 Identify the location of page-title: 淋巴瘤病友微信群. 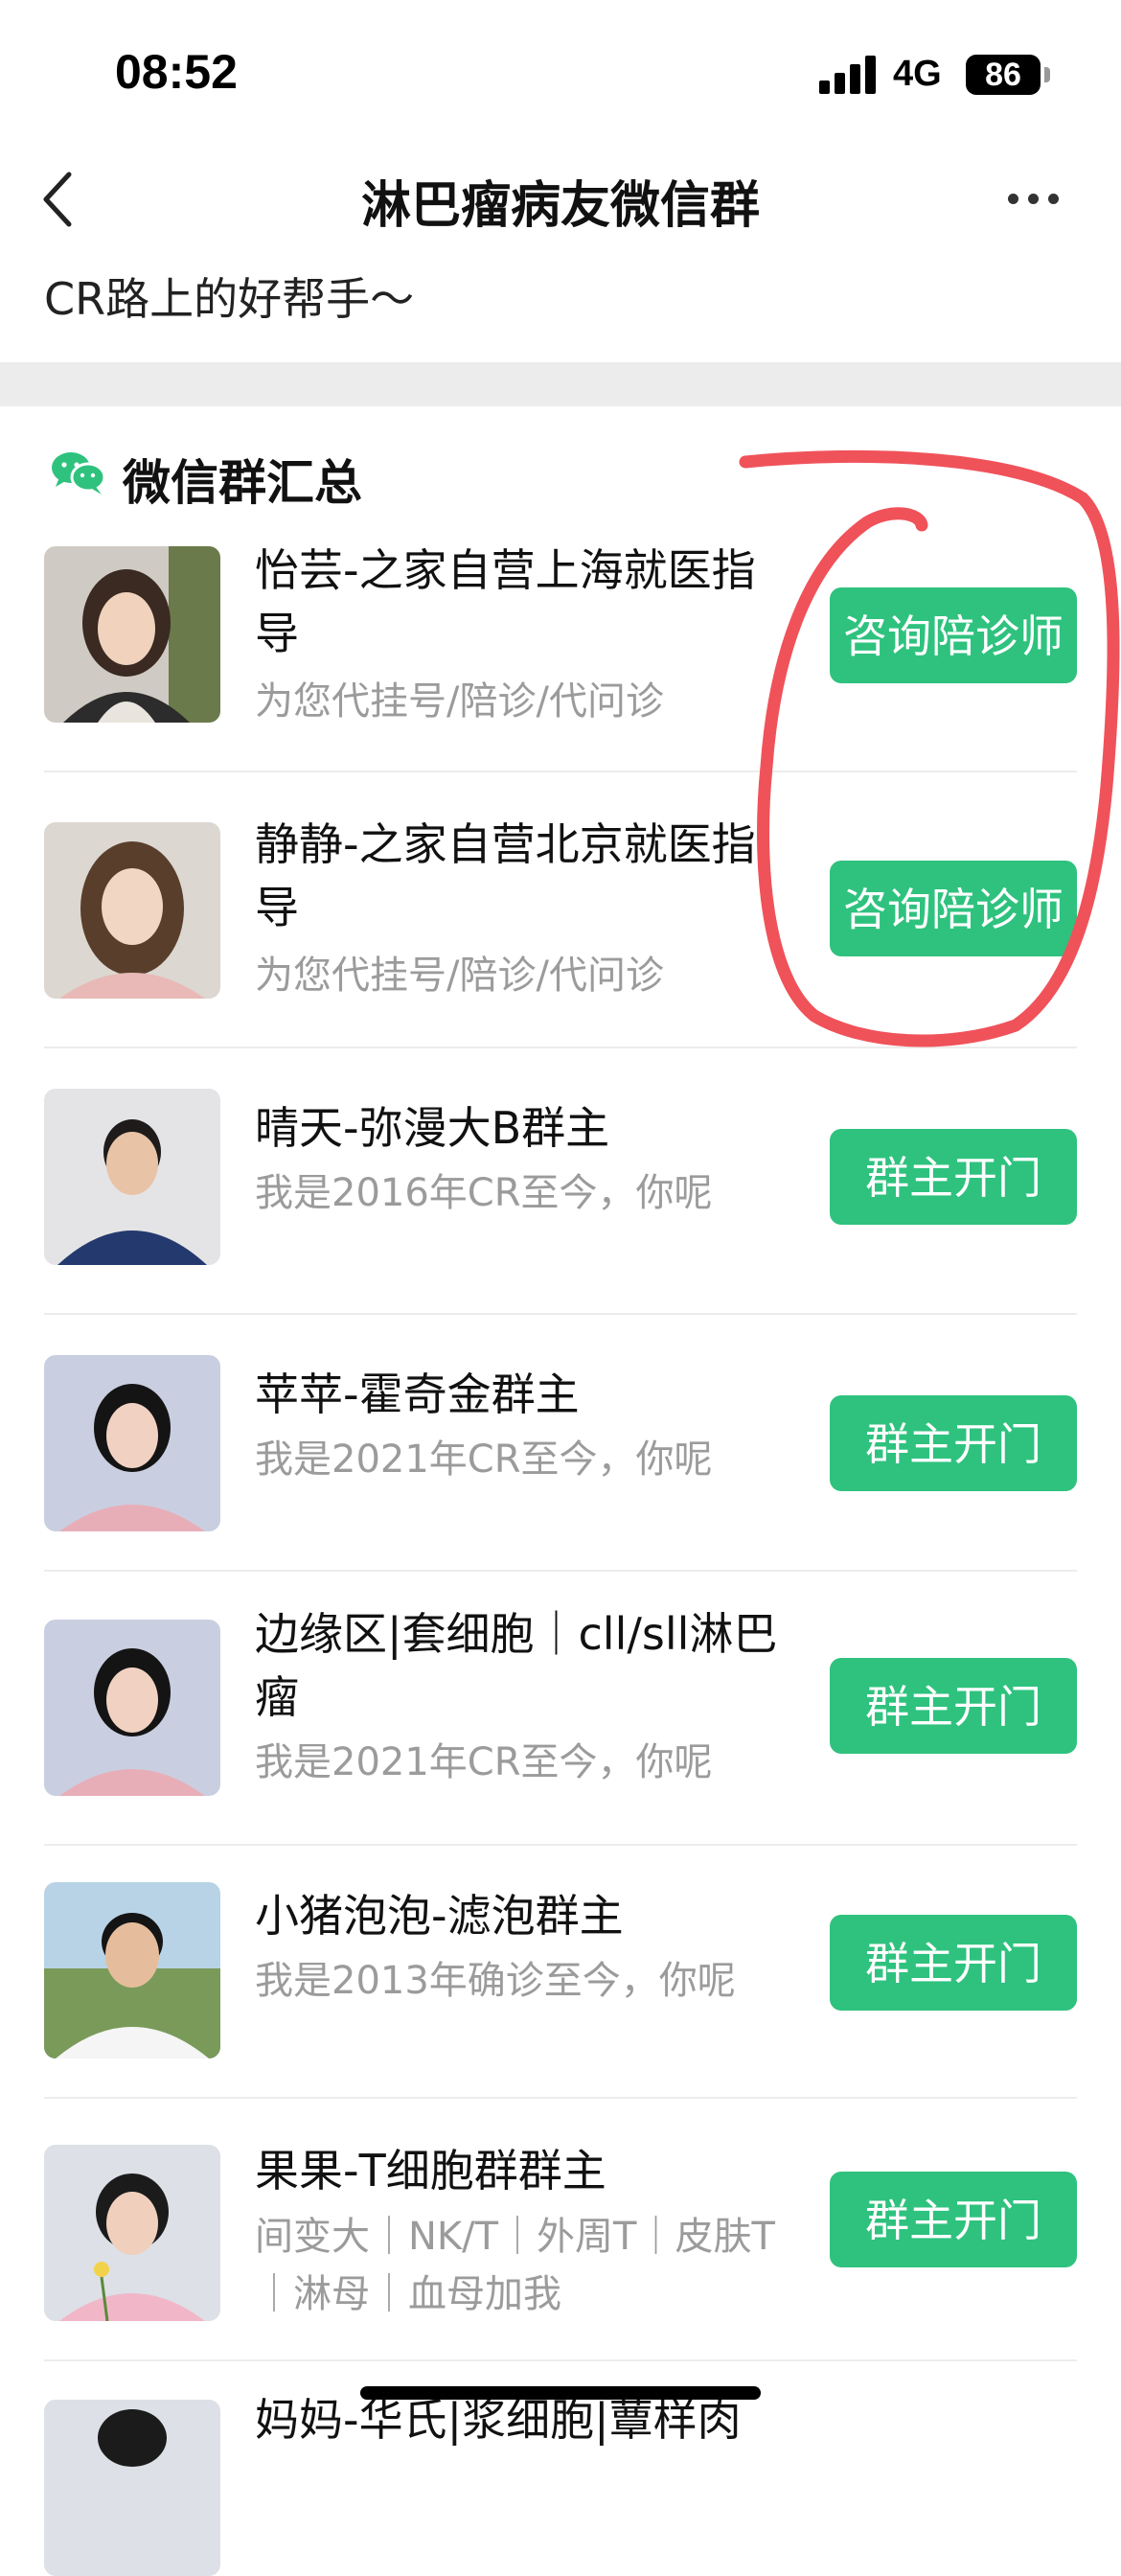
(560, 206).